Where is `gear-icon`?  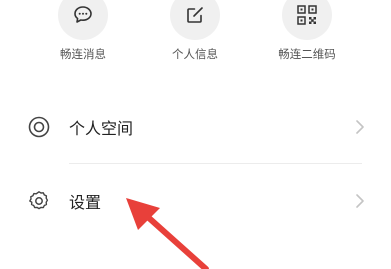 gear-icon is located at coordinates (39, 200).